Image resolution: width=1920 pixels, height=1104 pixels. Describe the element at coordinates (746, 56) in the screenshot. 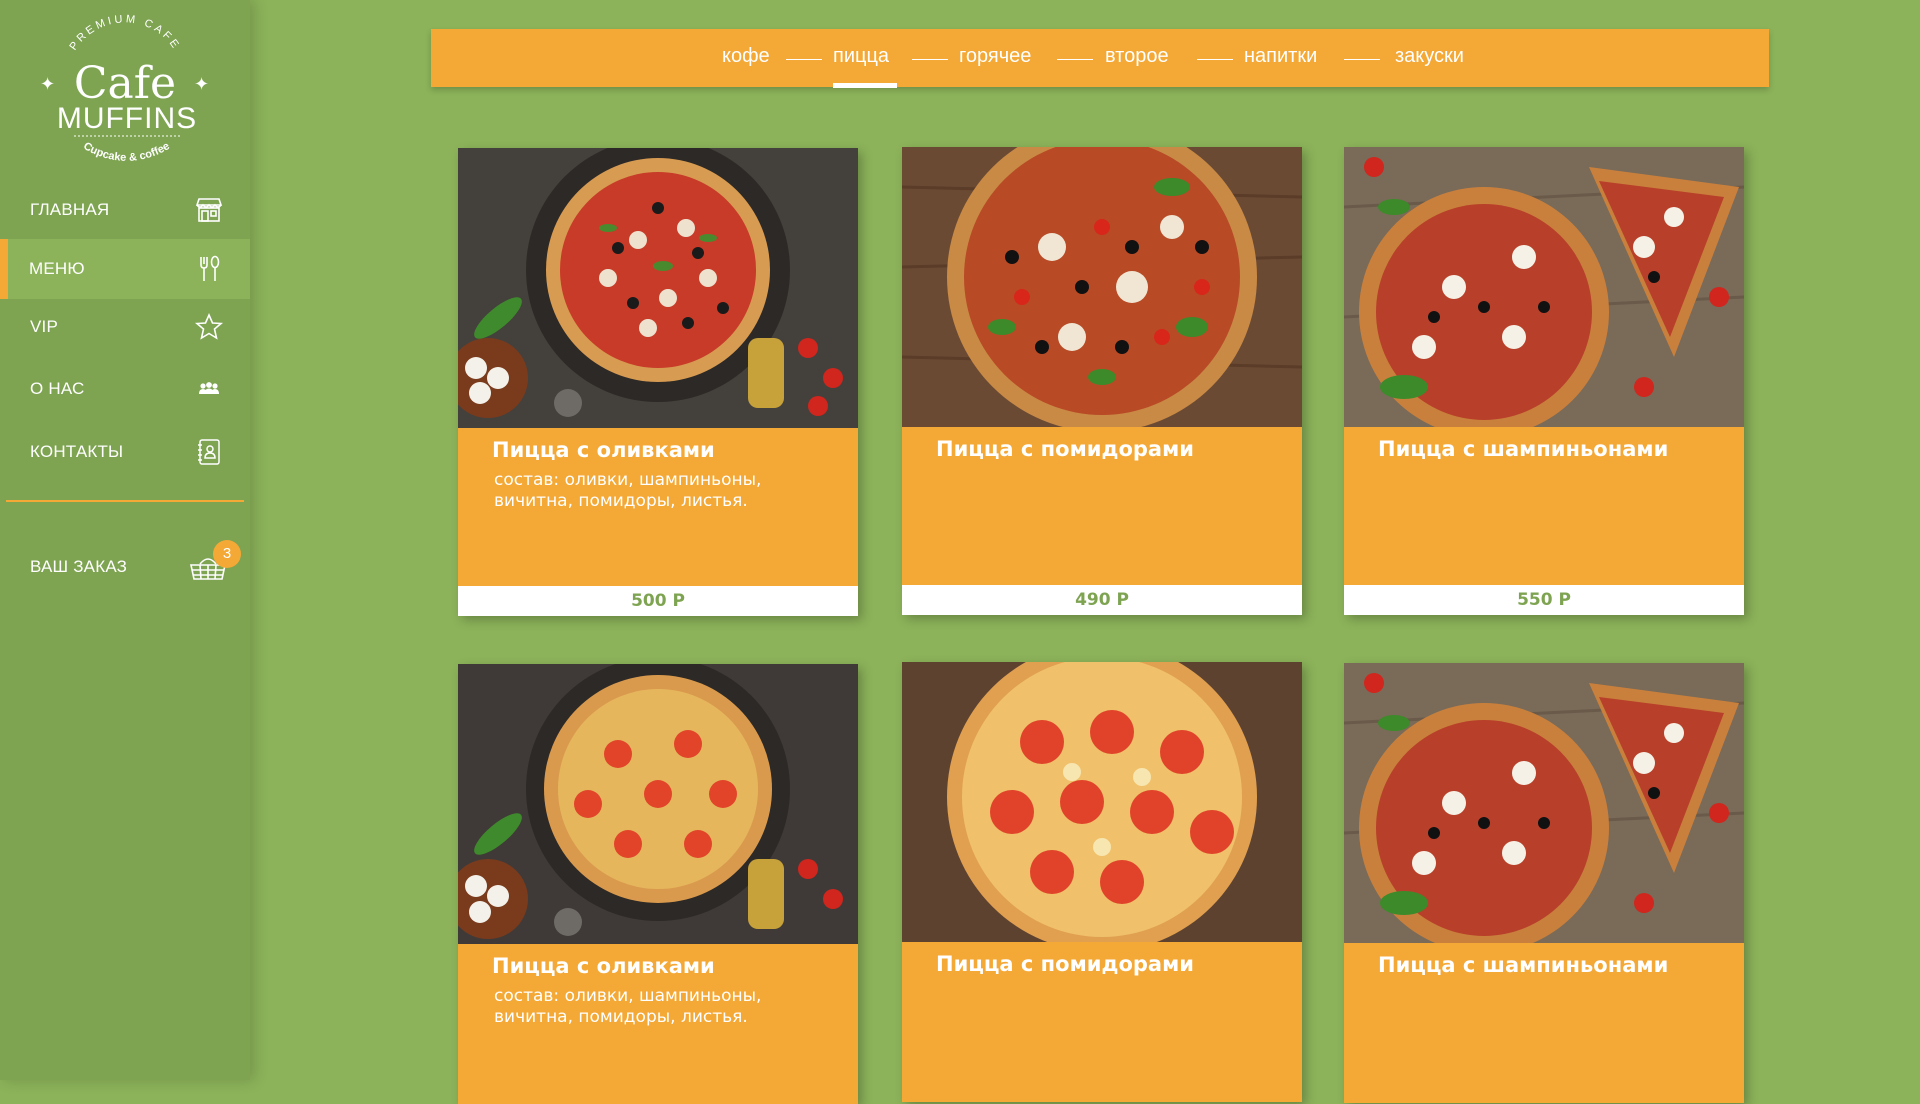

I see `tab-coffee: кофе` at that location.